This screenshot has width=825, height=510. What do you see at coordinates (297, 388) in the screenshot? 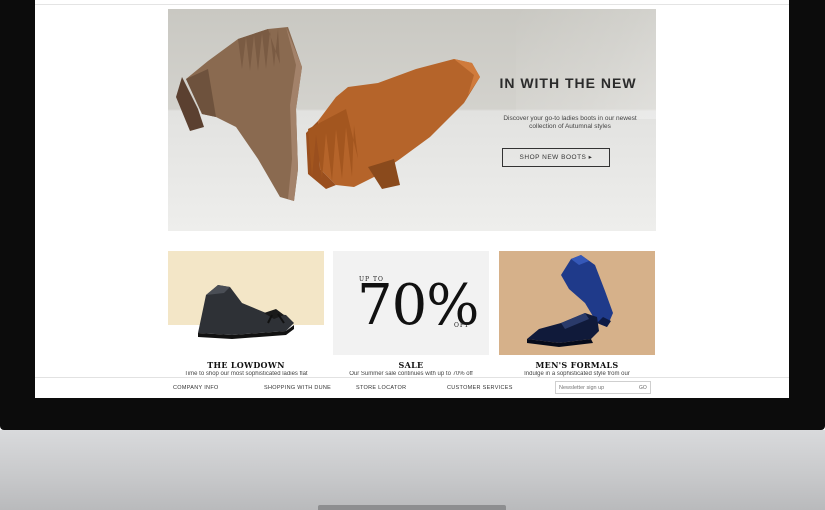
I see `footer-link-shopping-with-dune: SHOPPING WITH DUNE` at bounding box center [297, 388].